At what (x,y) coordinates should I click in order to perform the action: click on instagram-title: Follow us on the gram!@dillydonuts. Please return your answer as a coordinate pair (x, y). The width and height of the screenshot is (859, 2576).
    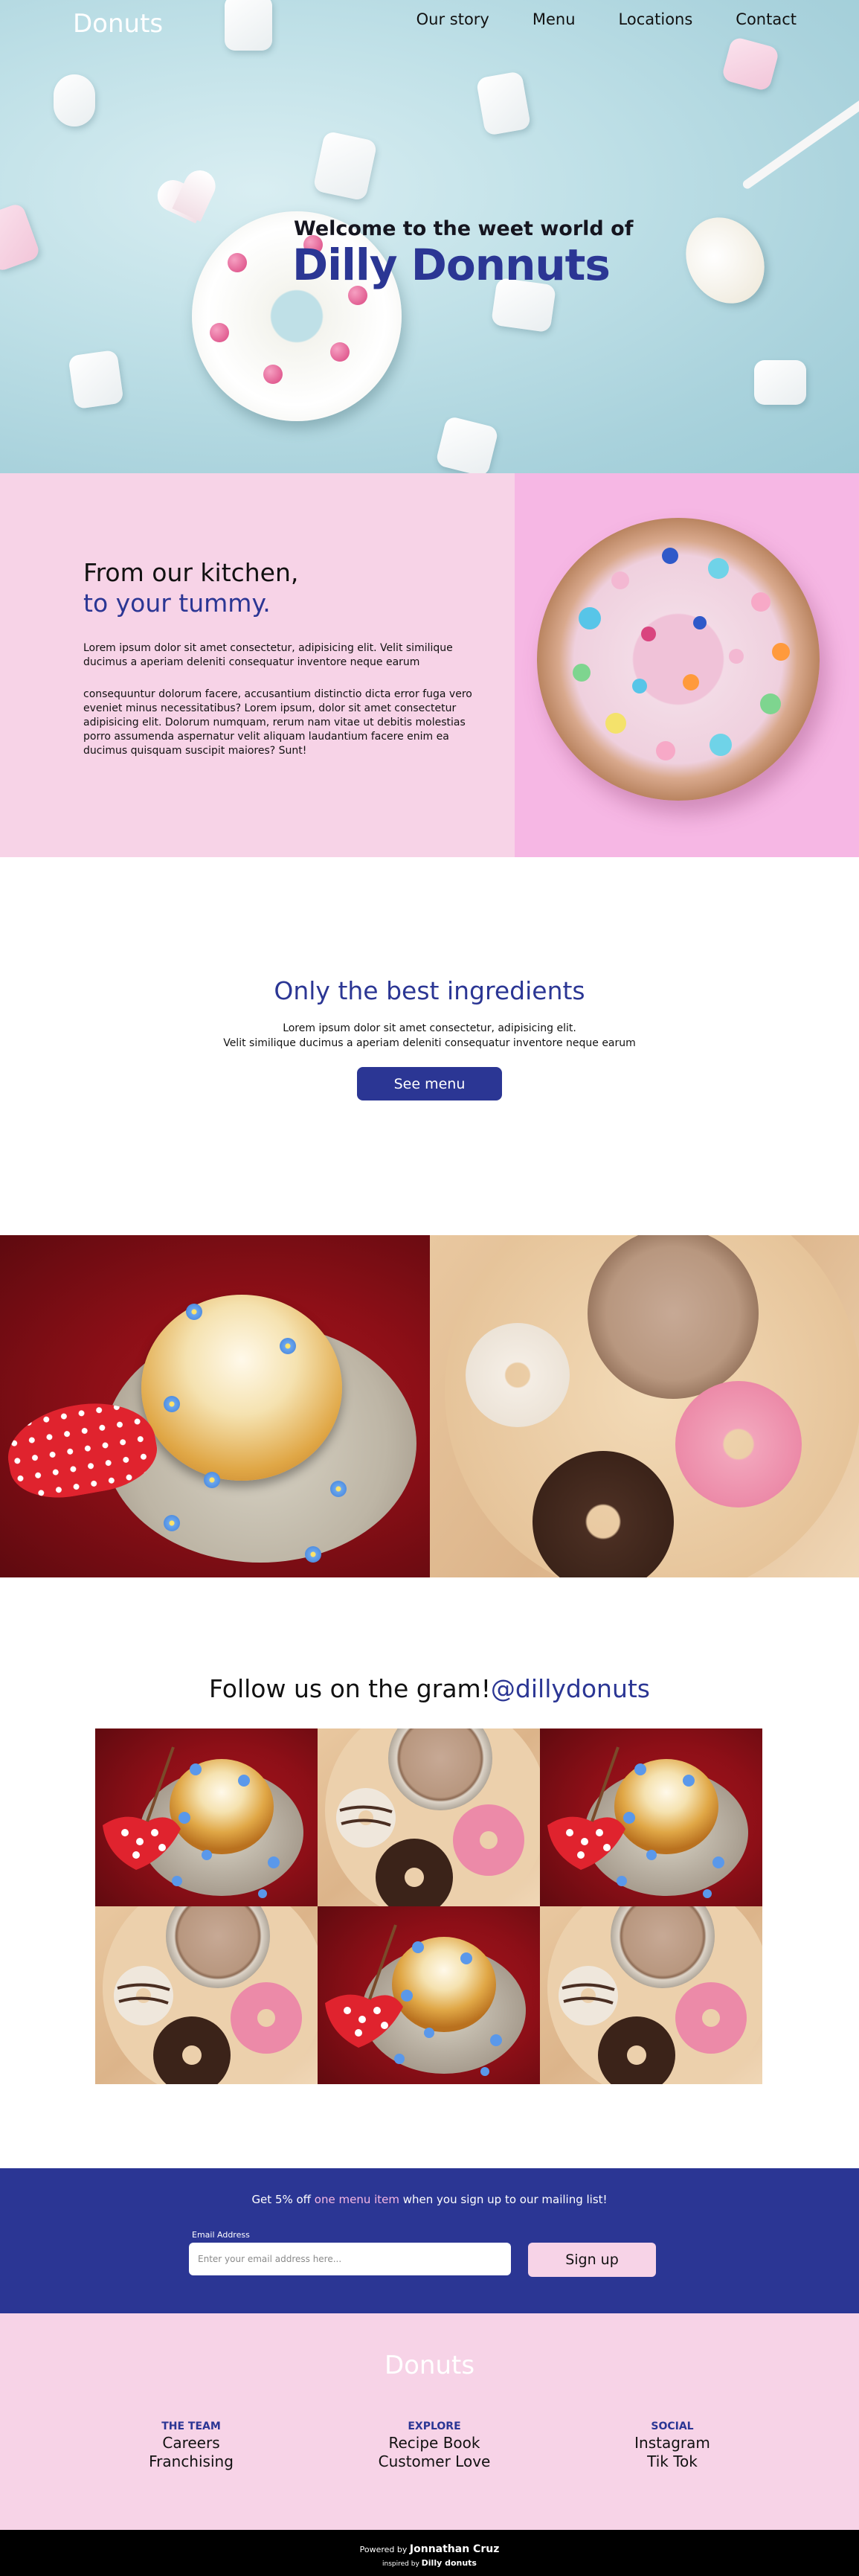
    Looking at the image, I should click on (429, 1688).